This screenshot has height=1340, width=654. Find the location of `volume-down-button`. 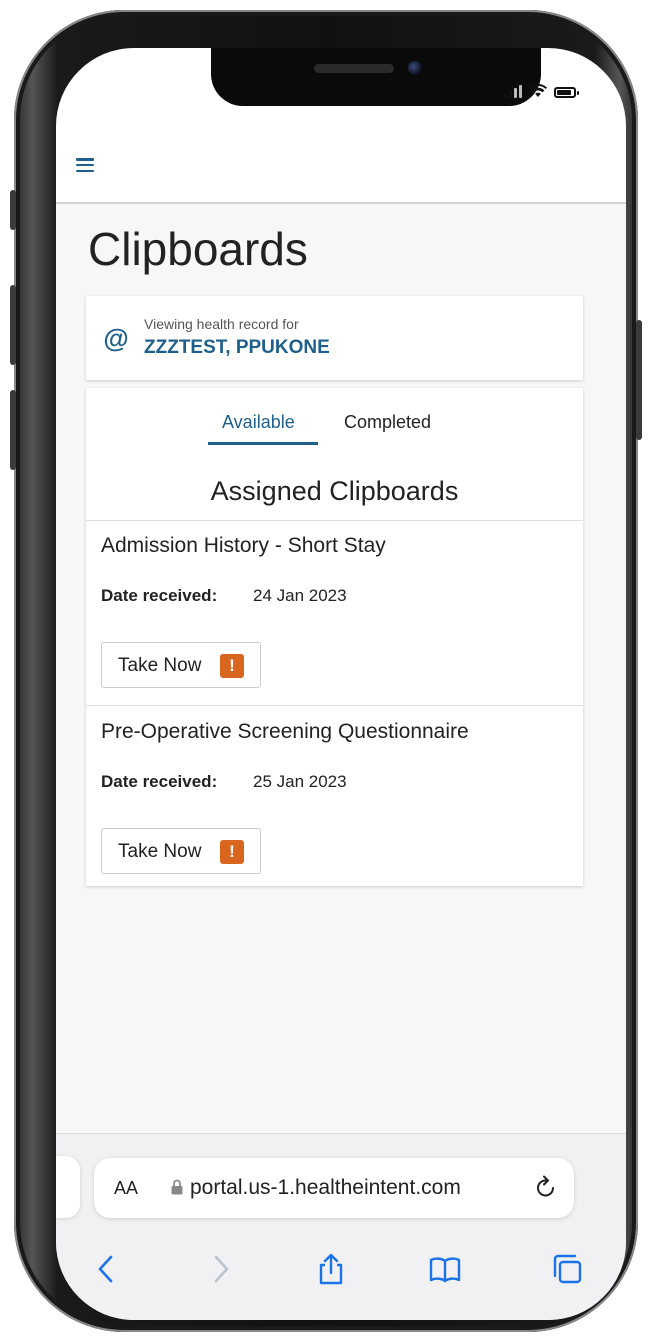

volume-down-button is located at coordinates (13, 430).